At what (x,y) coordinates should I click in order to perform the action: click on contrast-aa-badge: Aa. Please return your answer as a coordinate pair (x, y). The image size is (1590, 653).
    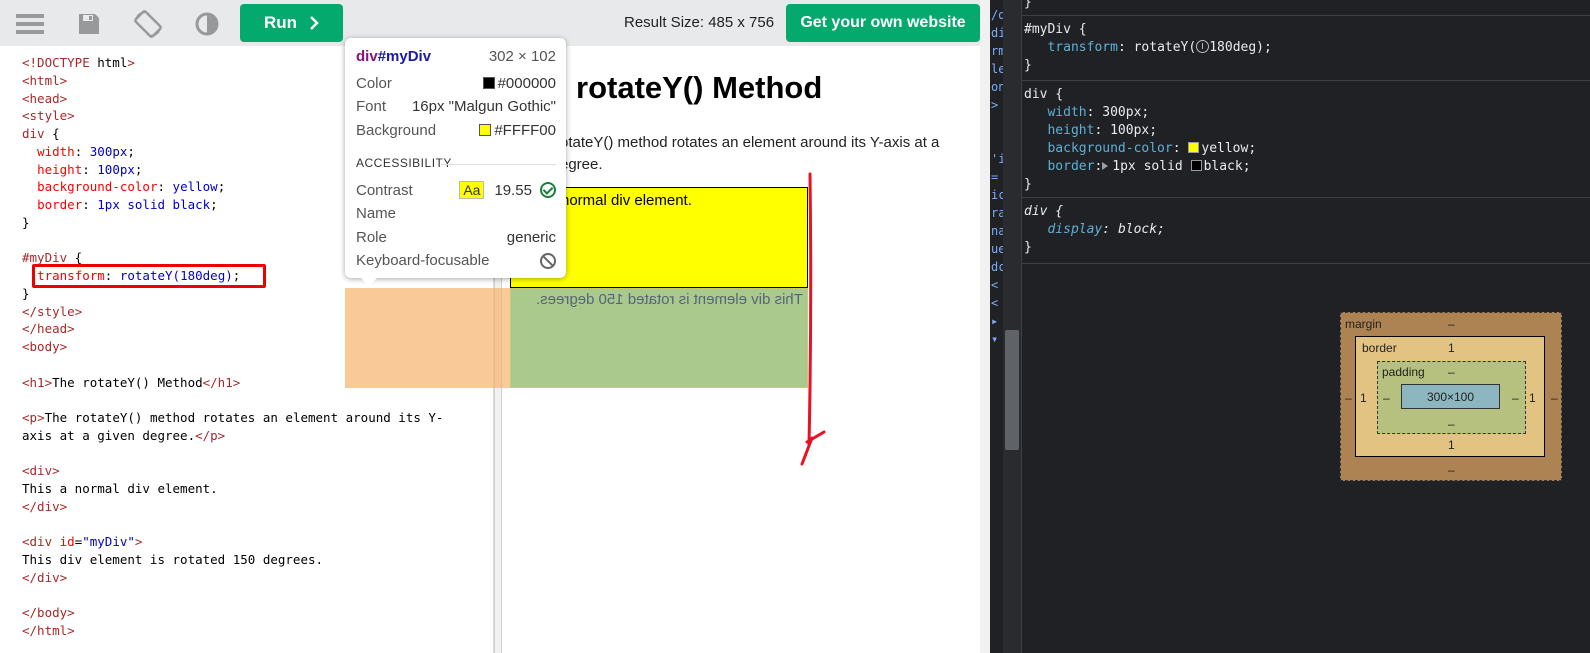
    Looking at the image, I should click on (472, 190).